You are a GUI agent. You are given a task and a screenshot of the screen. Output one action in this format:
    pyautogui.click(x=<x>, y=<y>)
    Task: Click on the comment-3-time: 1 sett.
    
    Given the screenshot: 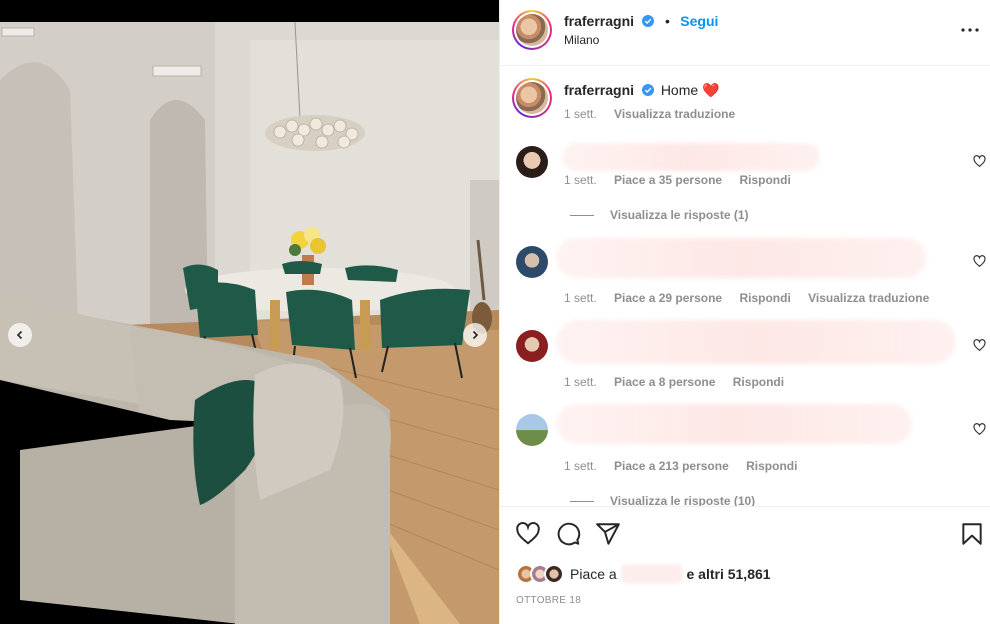 What is the action you would take?
    pyautogui.click(x=580, y=382)
    